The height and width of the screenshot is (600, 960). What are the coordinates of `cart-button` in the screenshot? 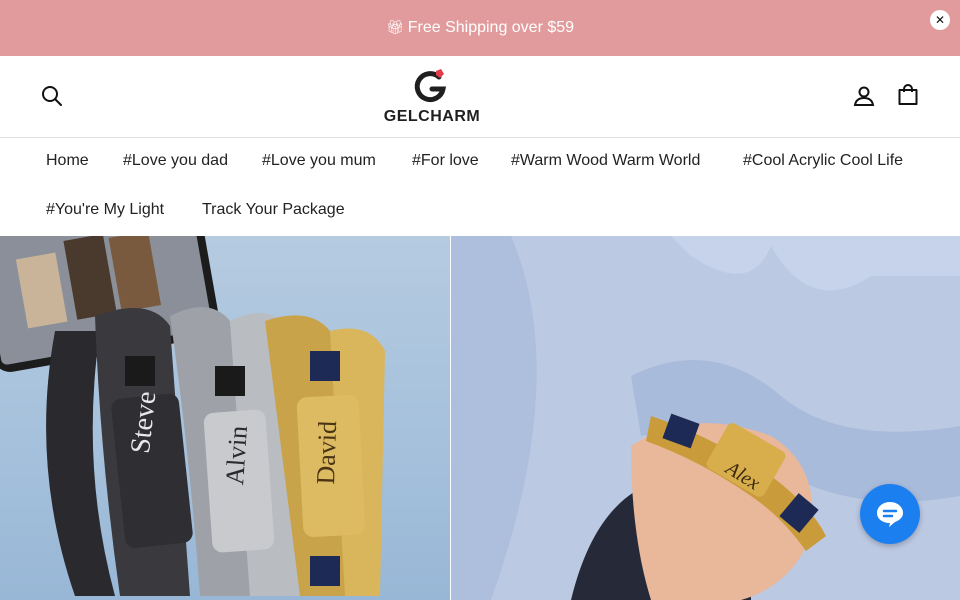 It's located at (908, 95).